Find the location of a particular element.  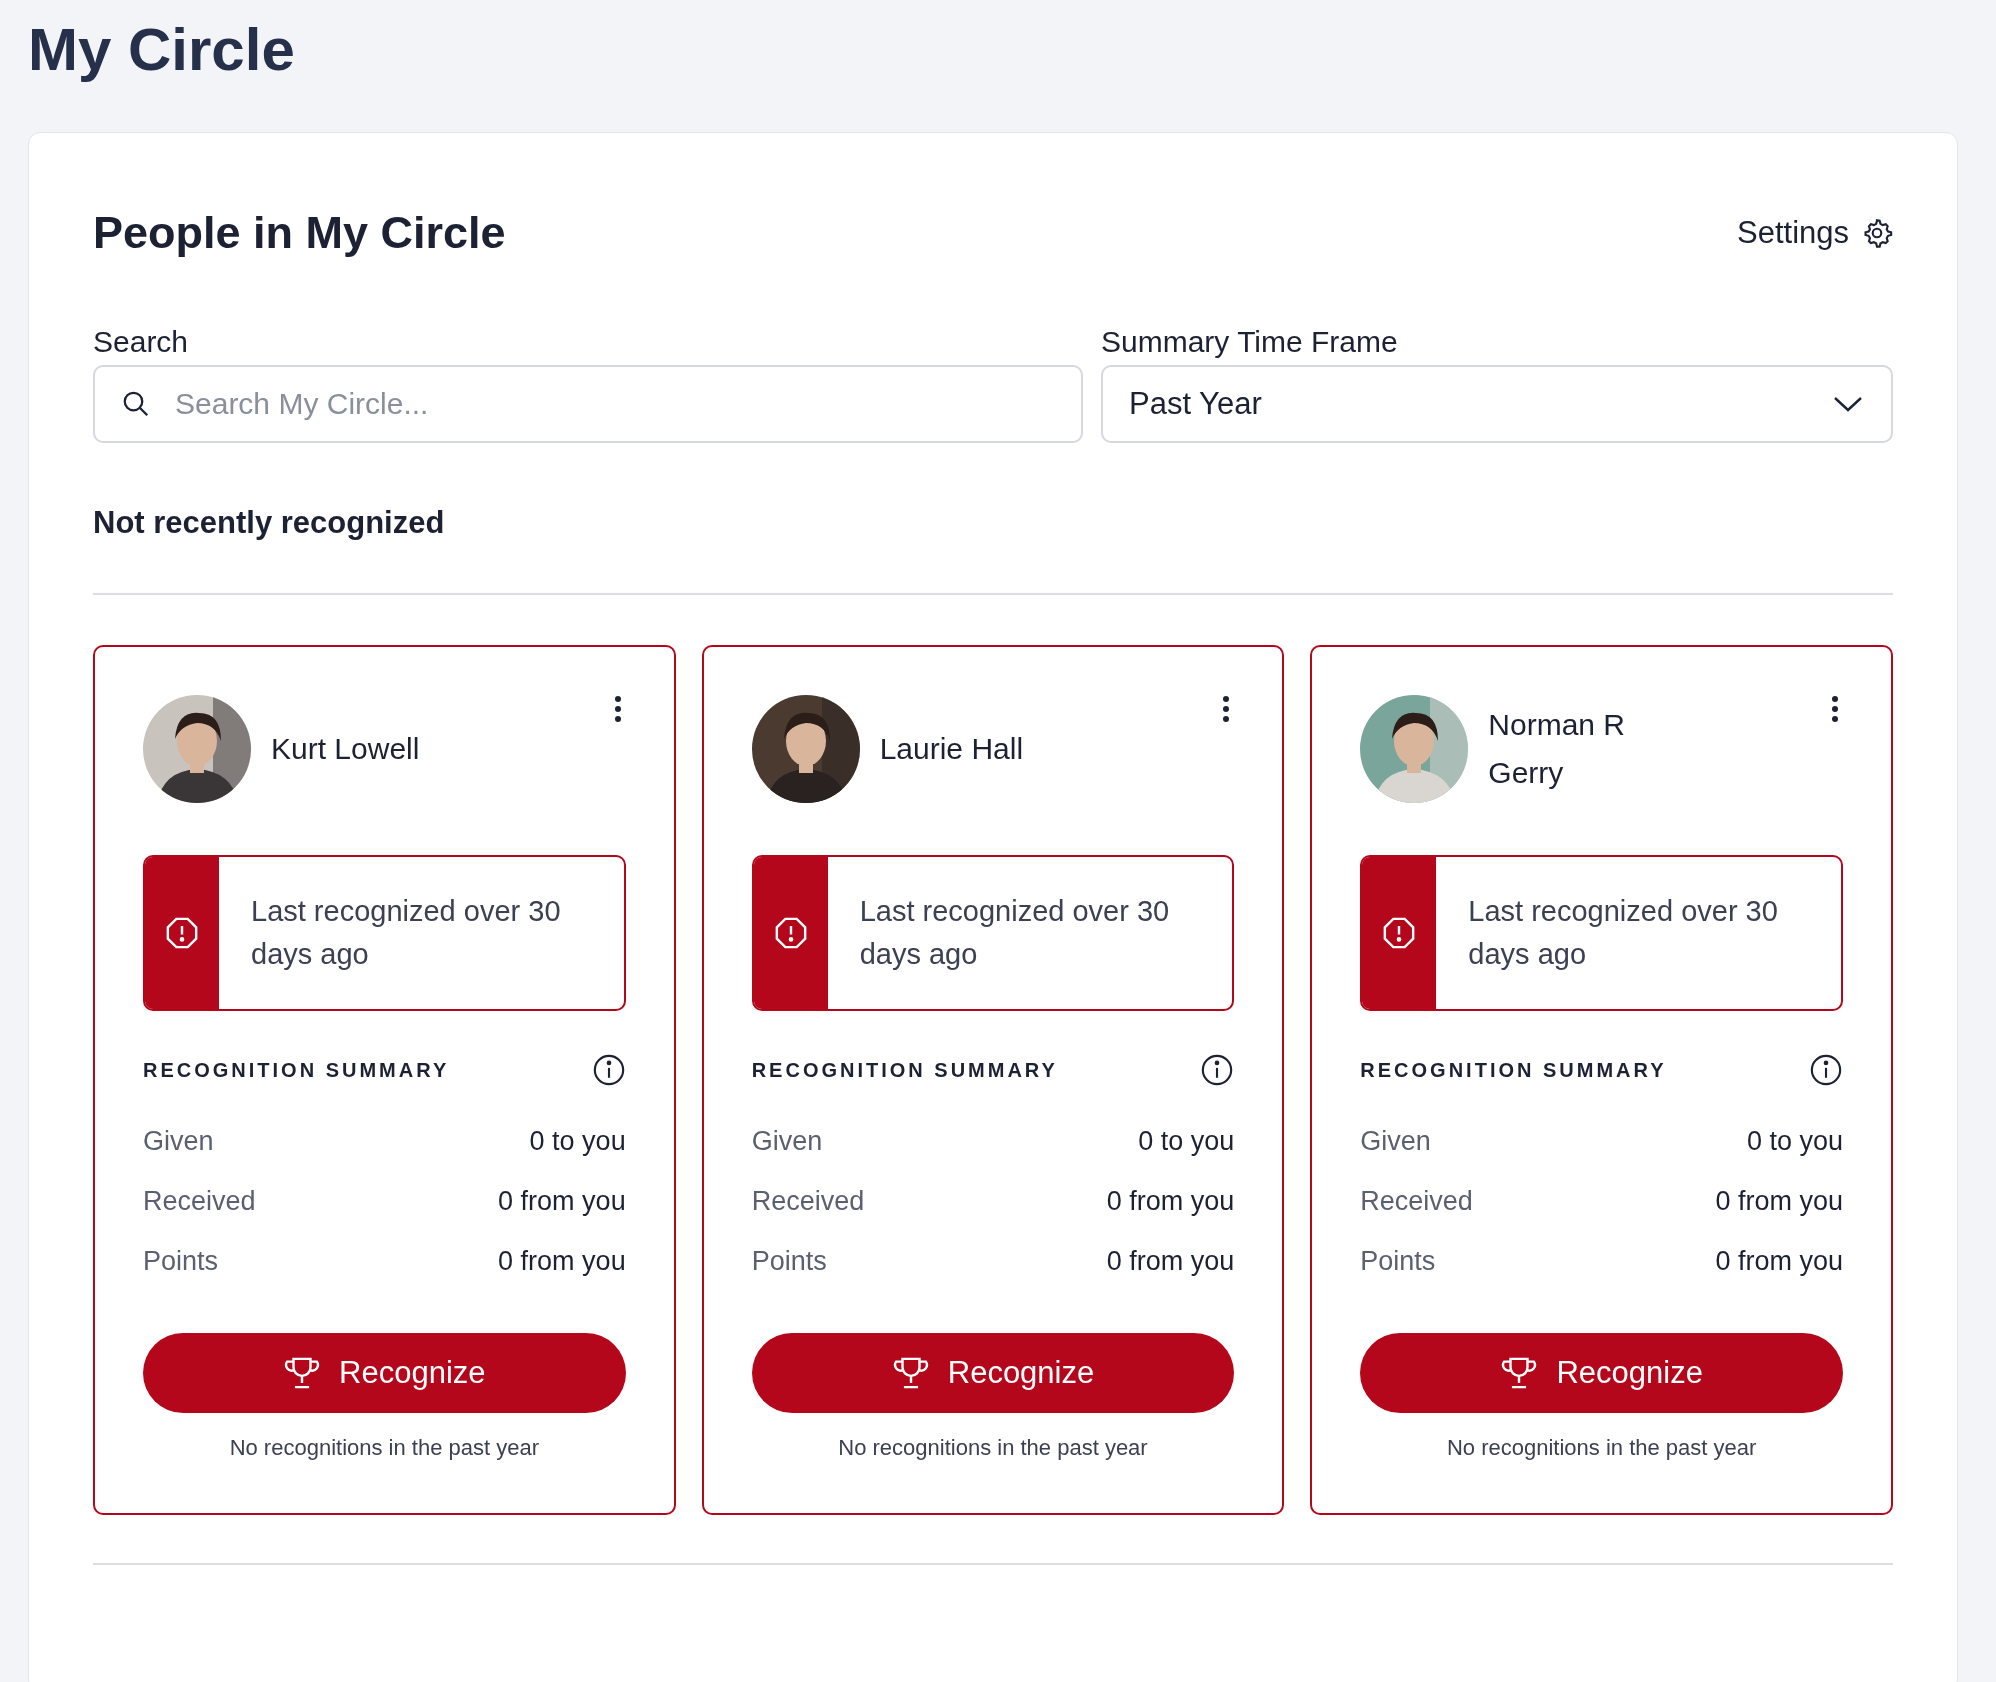

person-name: Kurt Lowell is located at coordinates (345, 749).